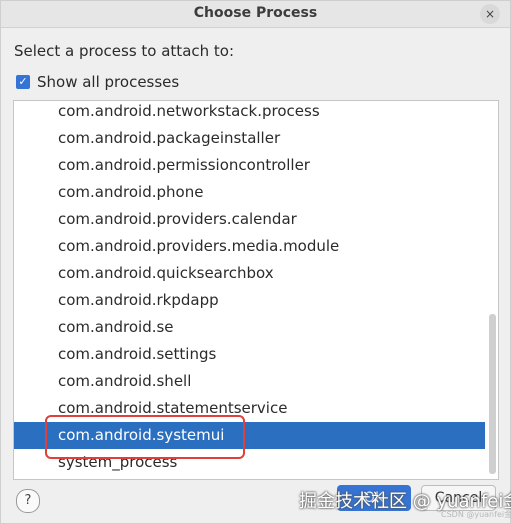  Describe the element at coordinates (249, 273) in the screenshot. I see `process-list-item: com.android.quicksearchbox` at that location.